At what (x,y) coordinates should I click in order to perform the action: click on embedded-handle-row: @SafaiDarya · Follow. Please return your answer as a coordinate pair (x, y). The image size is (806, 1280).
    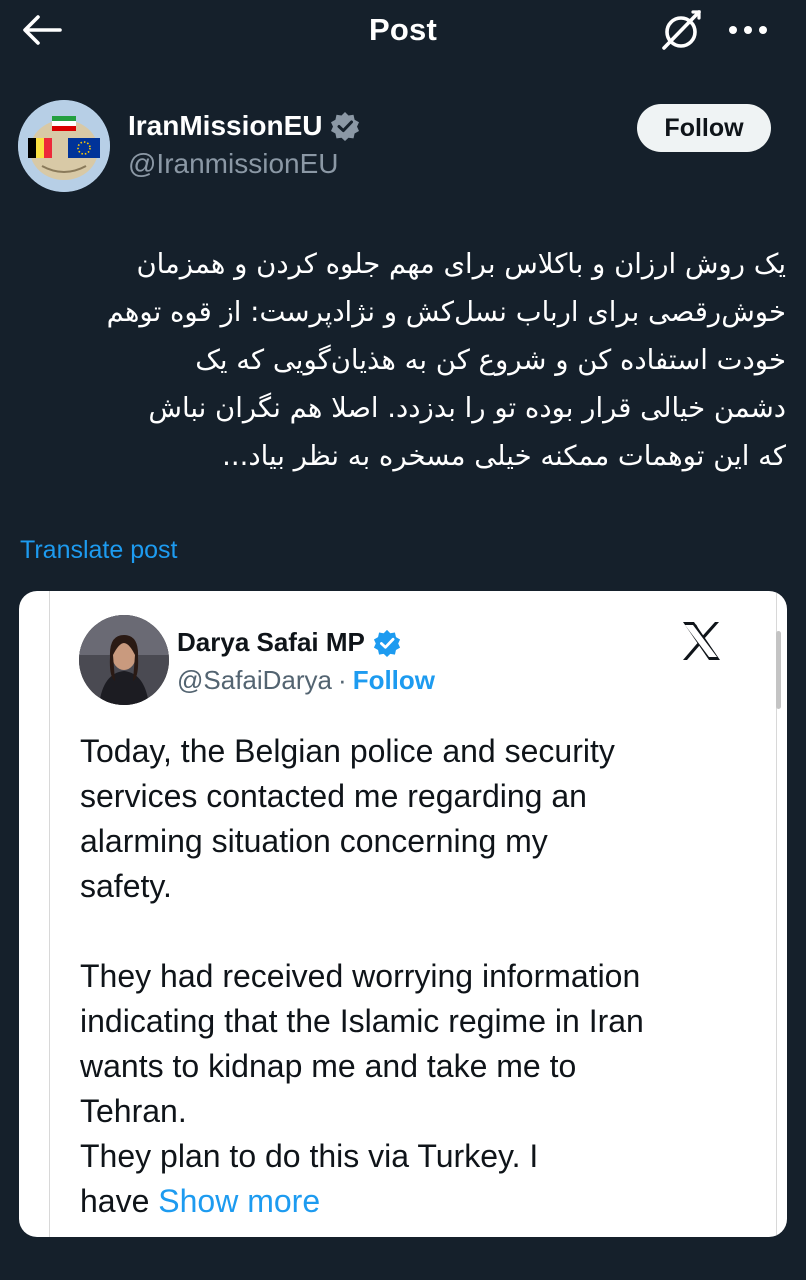
    Looking at the image, I should click on (306, 680).